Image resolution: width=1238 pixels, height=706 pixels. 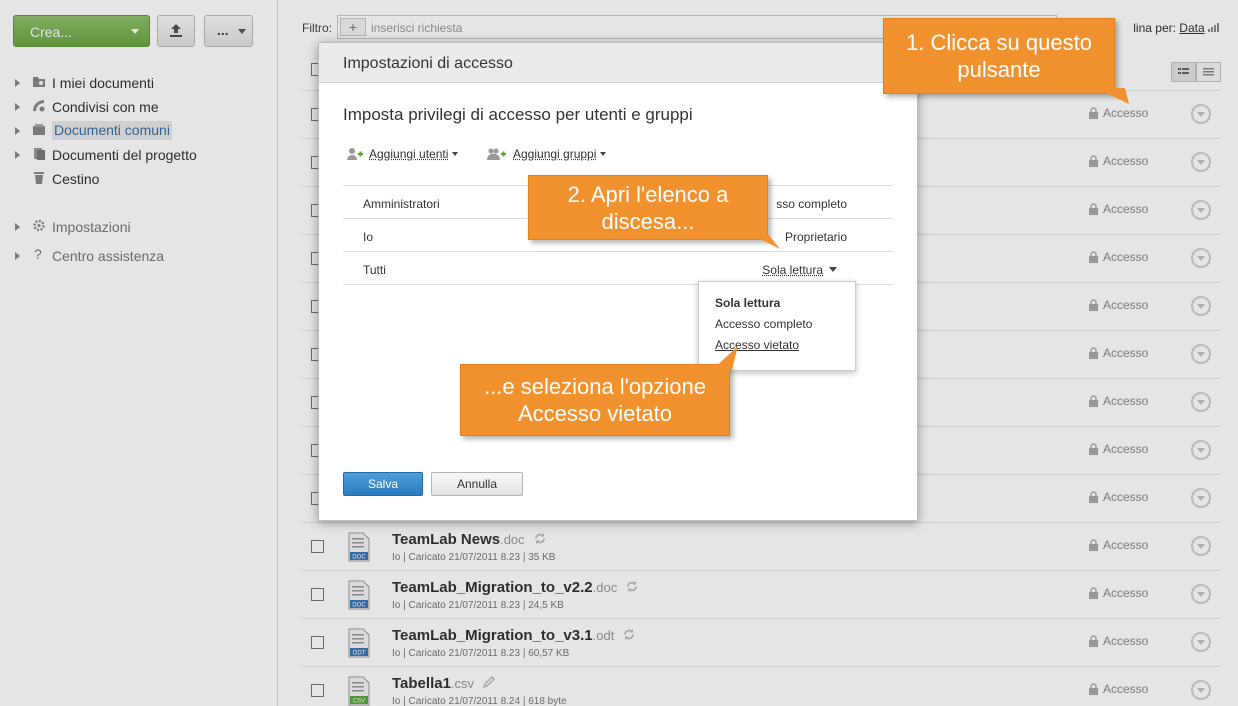 What do you see at coordinates (595, 386) in the screenshot?
I see `callout-text: ...e seleziona l'opzione` at bounding box center [595, 386].